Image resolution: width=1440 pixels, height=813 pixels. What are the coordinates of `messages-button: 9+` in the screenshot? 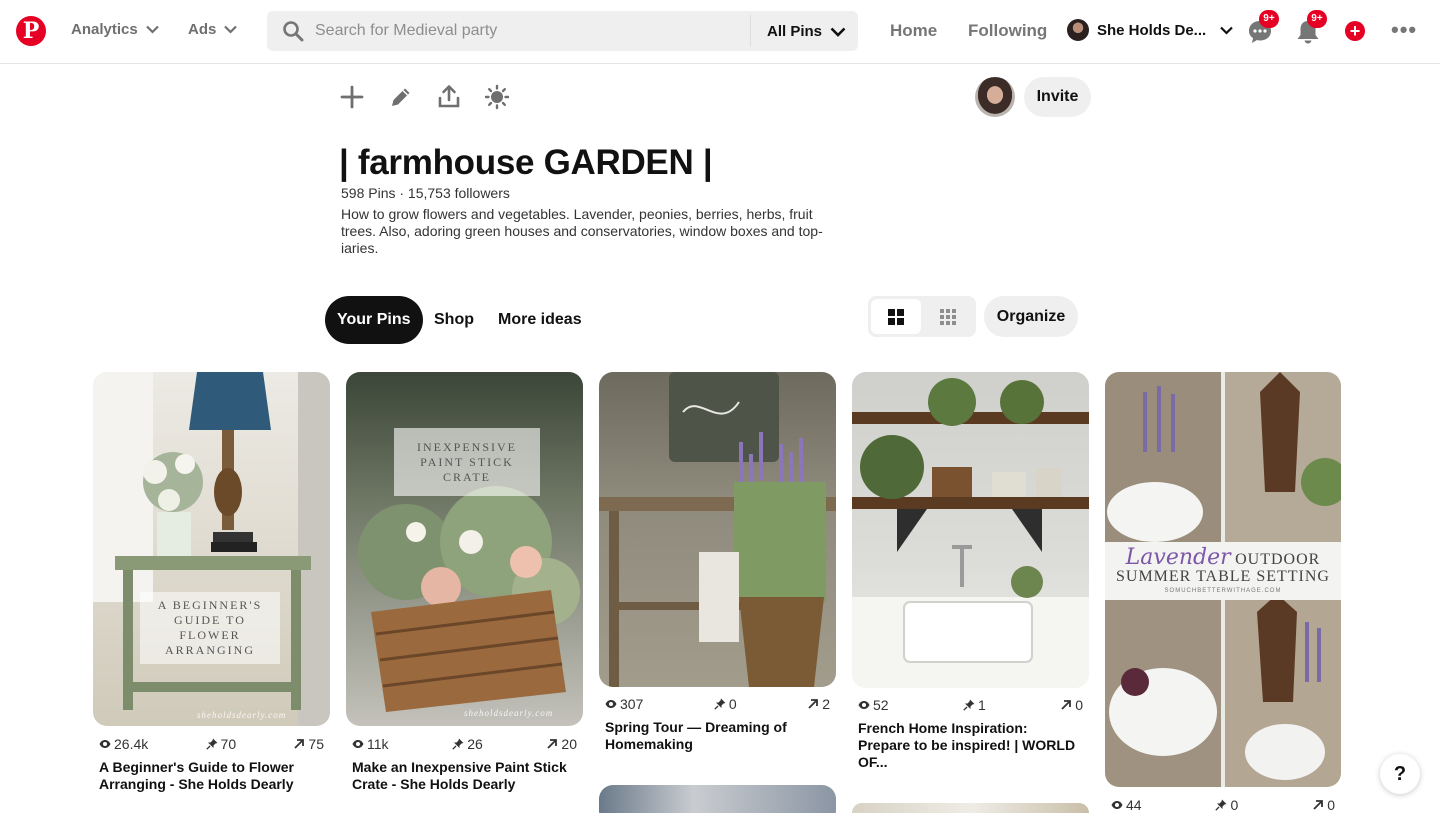 It's located at (1263, 27).